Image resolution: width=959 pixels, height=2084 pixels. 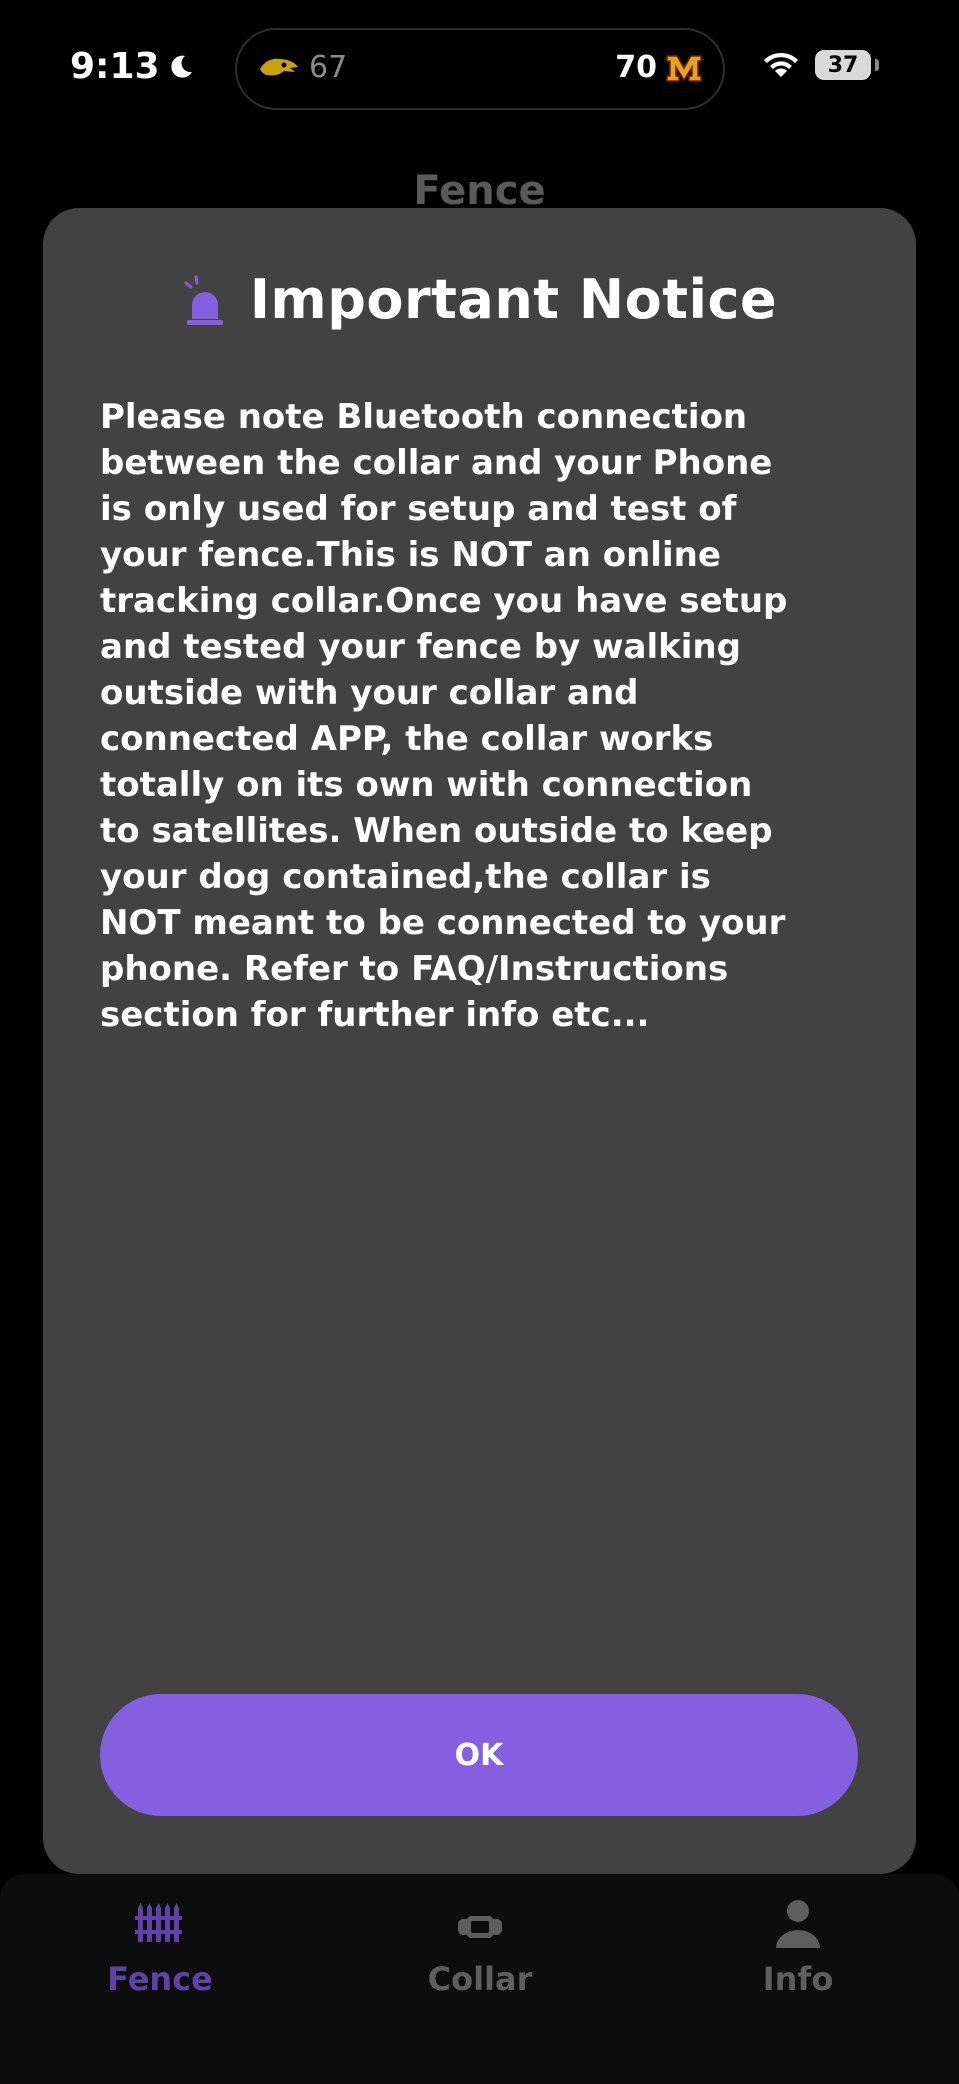 I want to click on collar-icon, so click(x=480, y=1927).